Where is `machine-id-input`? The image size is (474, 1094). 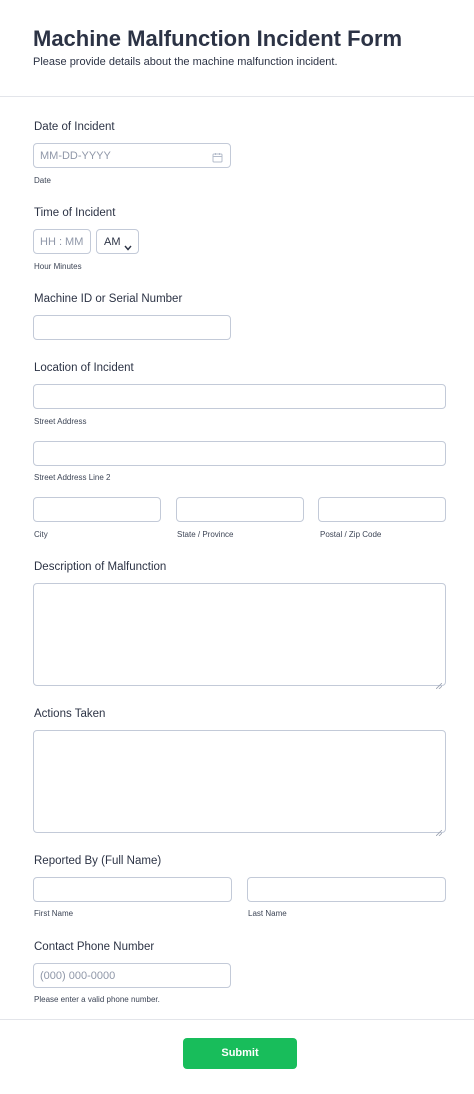 machine-id-input is located at coordinates (132, 327).